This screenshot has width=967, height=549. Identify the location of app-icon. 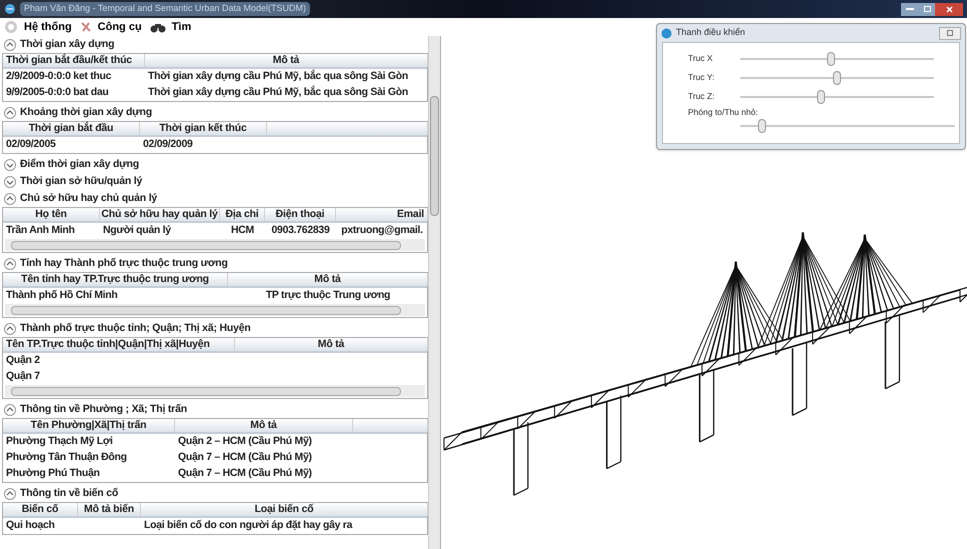
(10, 9).